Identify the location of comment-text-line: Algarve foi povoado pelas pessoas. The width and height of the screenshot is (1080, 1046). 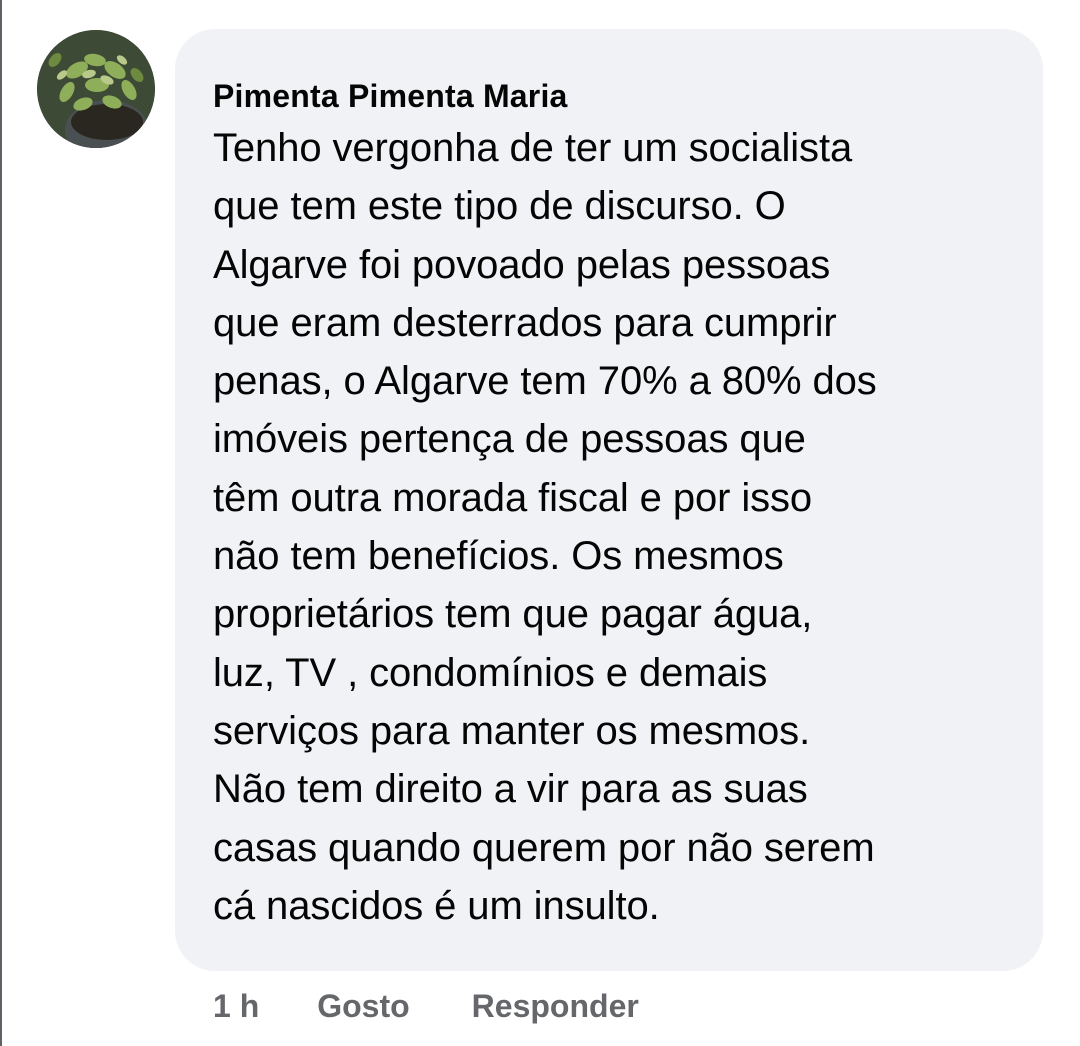
(522, 264).